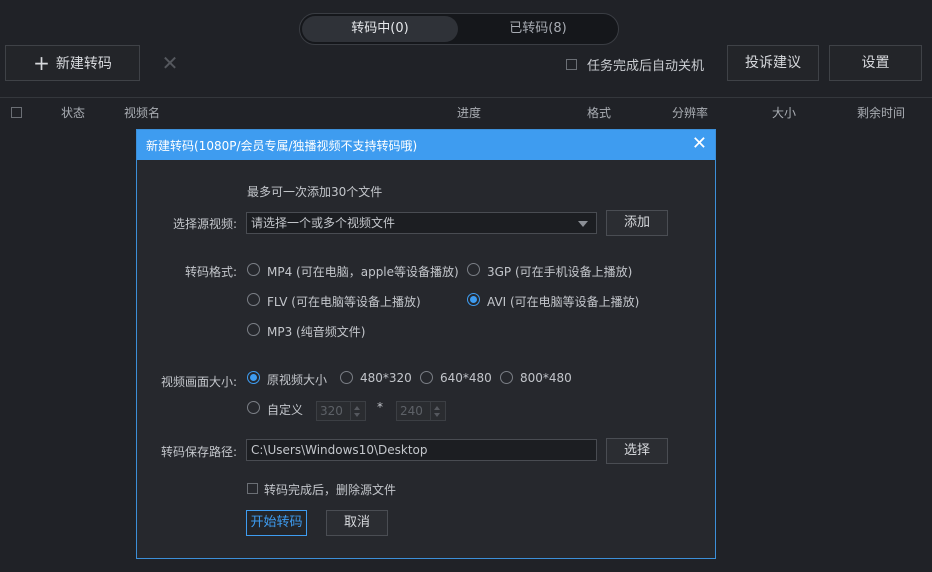  What do you see at coordinates (297, 380) in the screenshot?
I see `size-original-label: 原视频大小` at bounding box center [297, 380].